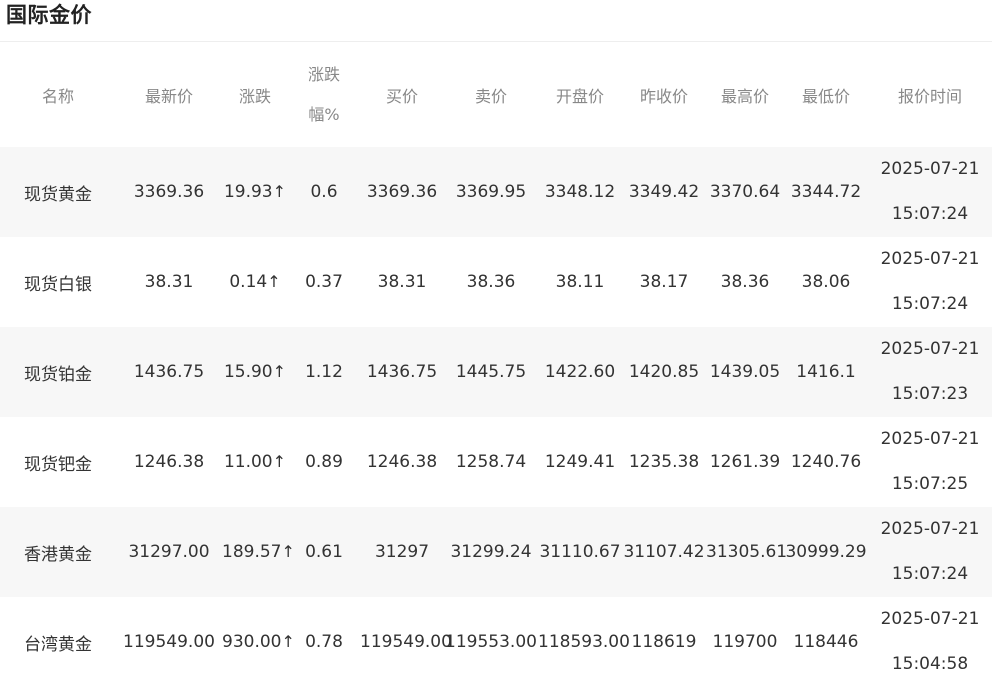 Image resolution: width=992 pixels, height=675 pixels. What do you see at coordinates (324, 192) in the screenshot?
I see `change-percent: 0.6` at bounding box center [324, 192].